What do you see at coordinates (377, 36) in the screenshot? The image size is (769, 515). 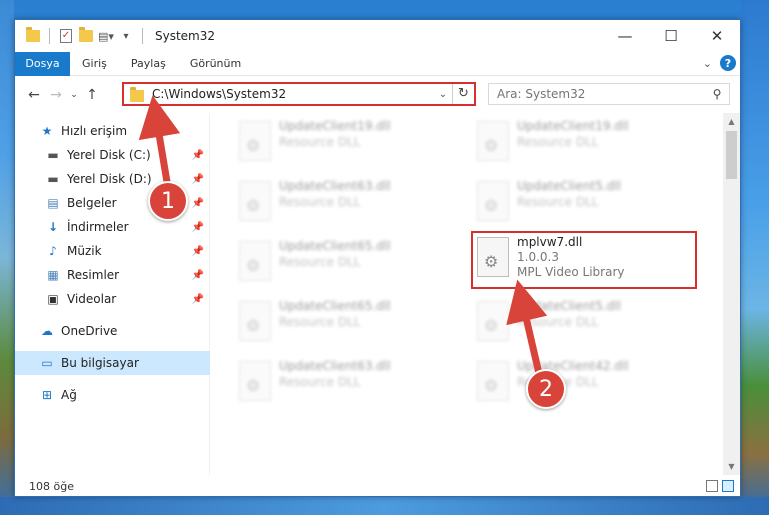 I see `title-bar: ✓ ▤▾ ▾ System32 — ☐ ✕` at bounding box center [377, 36].